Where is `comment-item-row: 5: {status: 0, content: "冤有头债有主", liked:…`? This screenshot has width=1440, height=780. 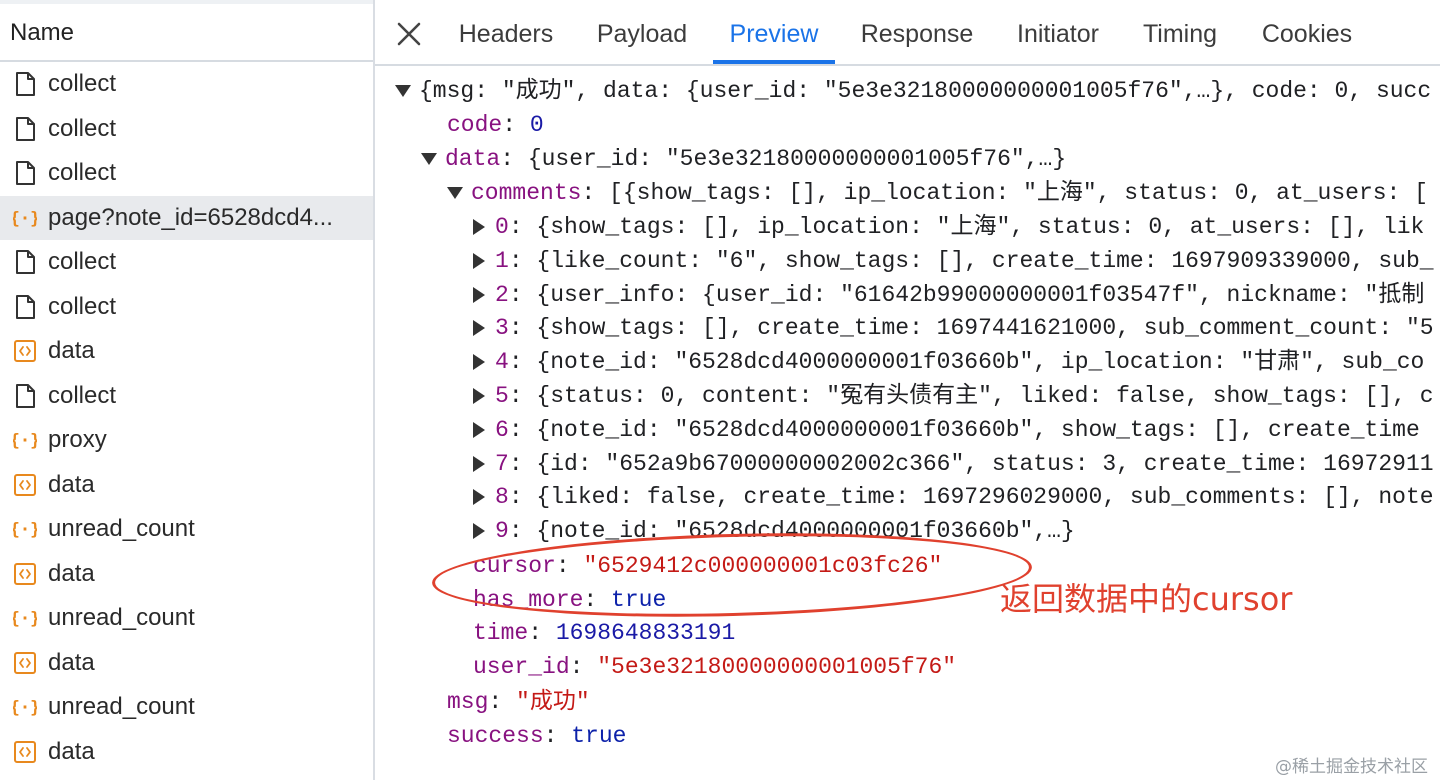 comment-item-row: 5: {status: 0, content: "冤有头债有主", liked:… is located at coordinates (953, 396).